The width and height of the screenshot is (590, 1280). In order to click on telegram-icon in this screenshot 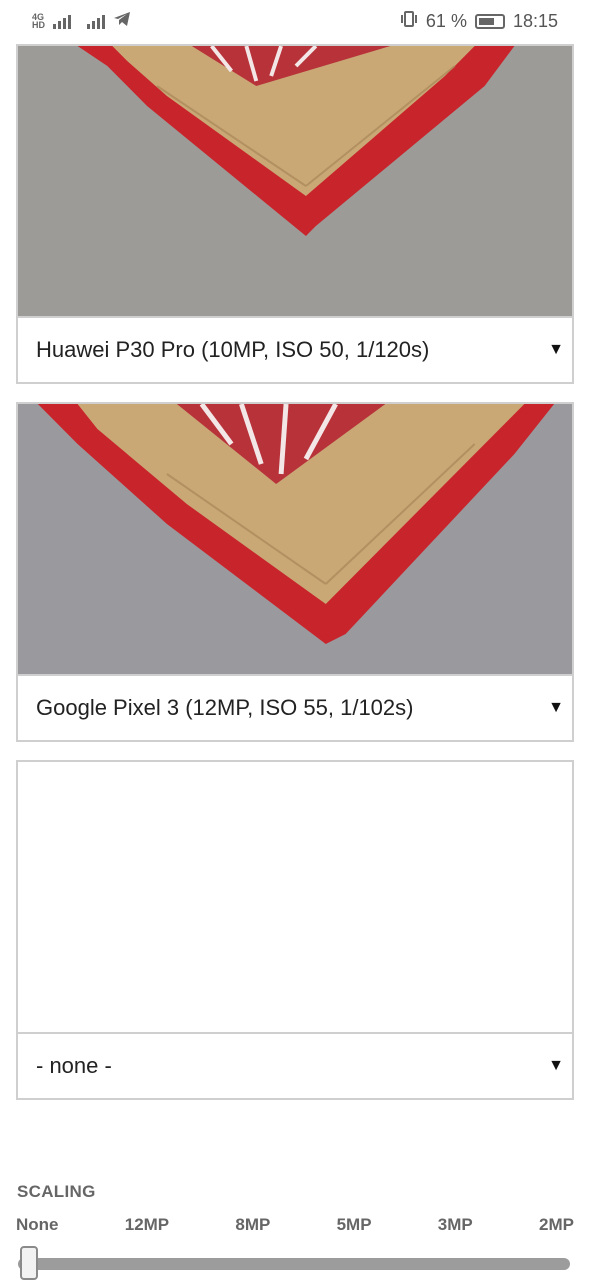, I will do `click(122, 21)`.